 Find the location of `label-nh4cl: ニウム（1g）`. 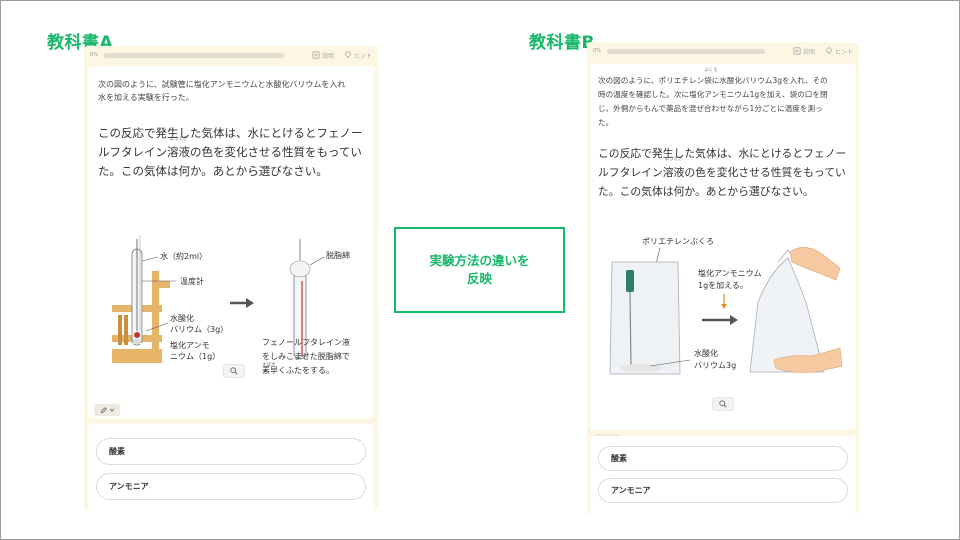

label-nh4cl: ニウム（1g） is located at coordinates (195, 356).